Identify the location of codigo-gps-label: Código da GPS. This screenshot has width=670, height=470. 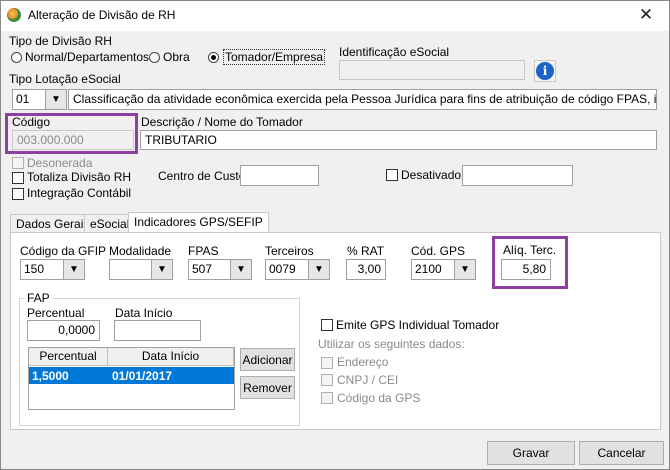
(379, 398).